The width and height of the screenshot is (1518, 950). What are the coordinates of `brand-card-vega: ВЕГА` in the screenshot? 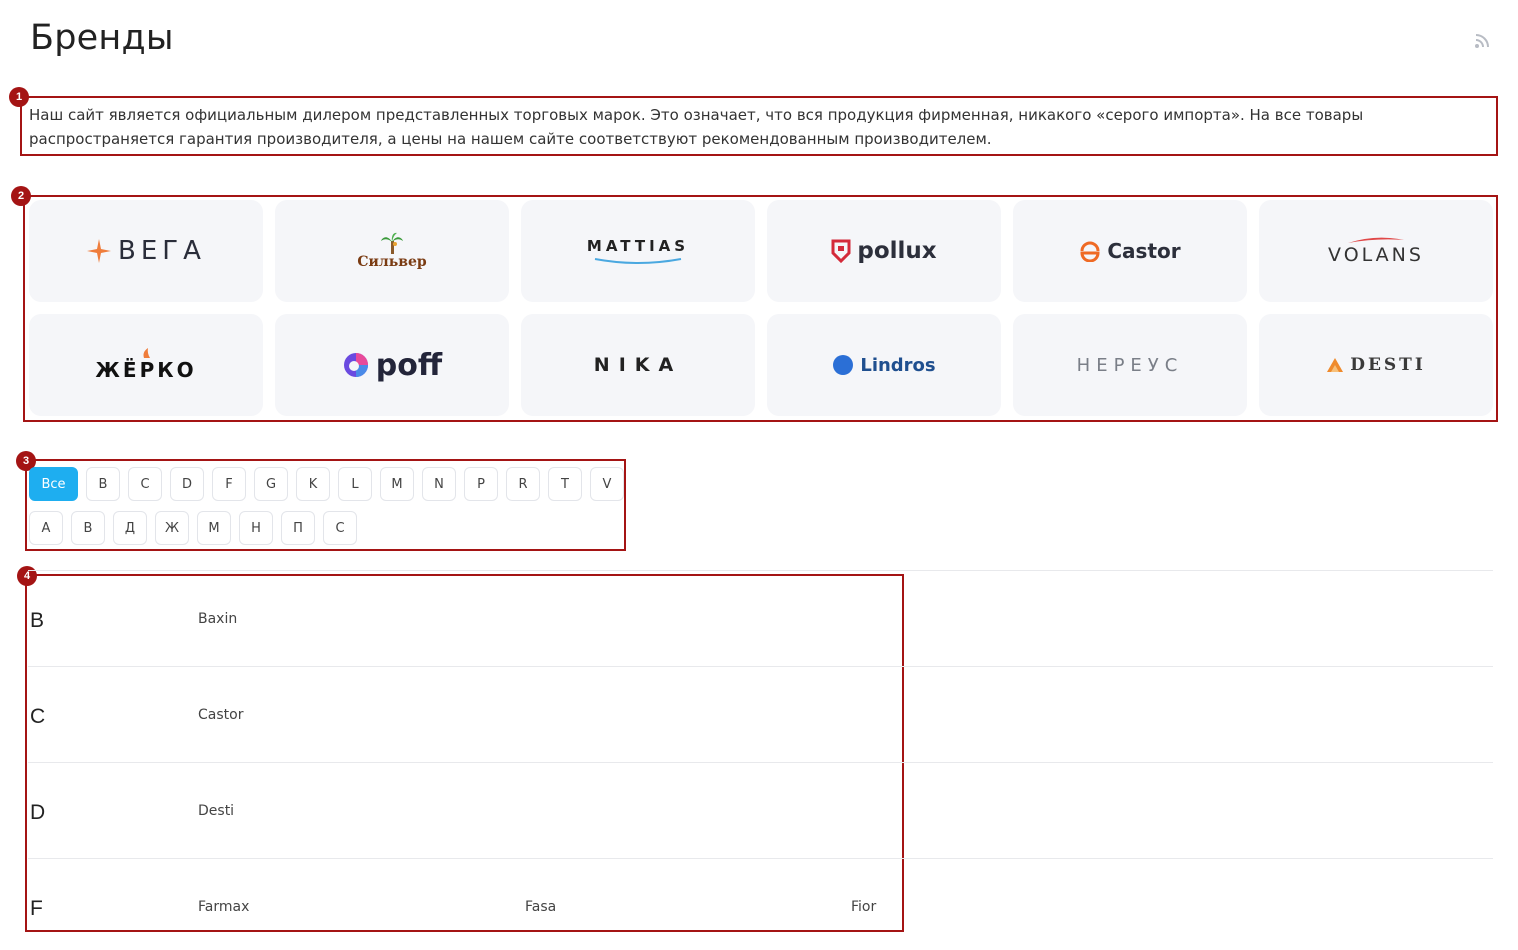 It's located at (146, 251).